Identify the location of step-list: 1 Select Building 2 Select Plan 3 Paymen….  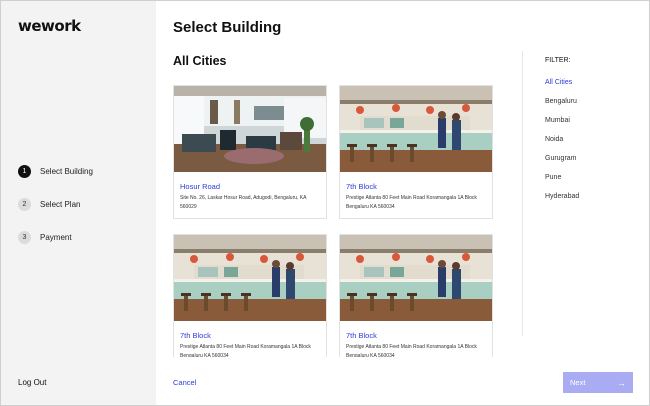
(55, 212).